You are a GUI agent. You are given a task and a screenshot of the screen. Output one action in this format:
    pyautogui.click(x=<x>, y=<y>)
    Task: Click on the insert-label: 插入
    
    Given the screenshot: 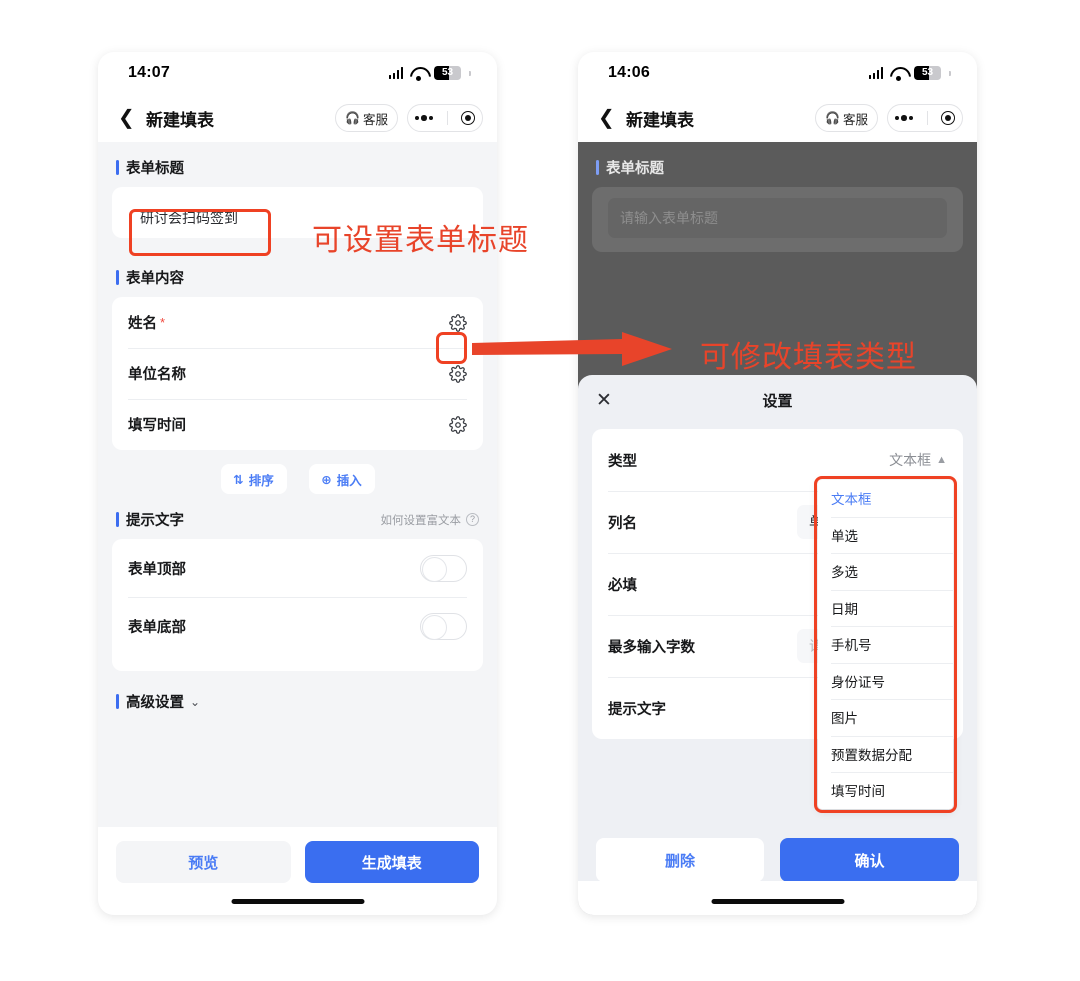 What is the action you would take?
    pyautogui.click(x=349, y=480)
    